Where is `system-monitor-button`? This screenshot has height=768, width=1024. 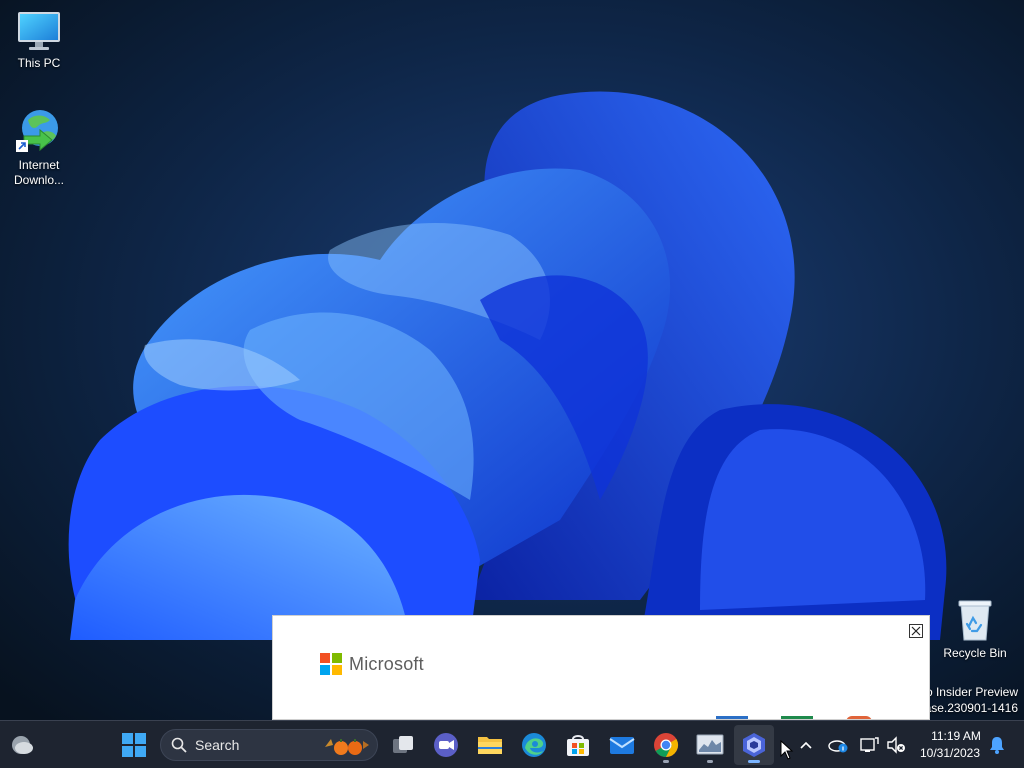 system-monitor-button is located at coordinates (710, 745).